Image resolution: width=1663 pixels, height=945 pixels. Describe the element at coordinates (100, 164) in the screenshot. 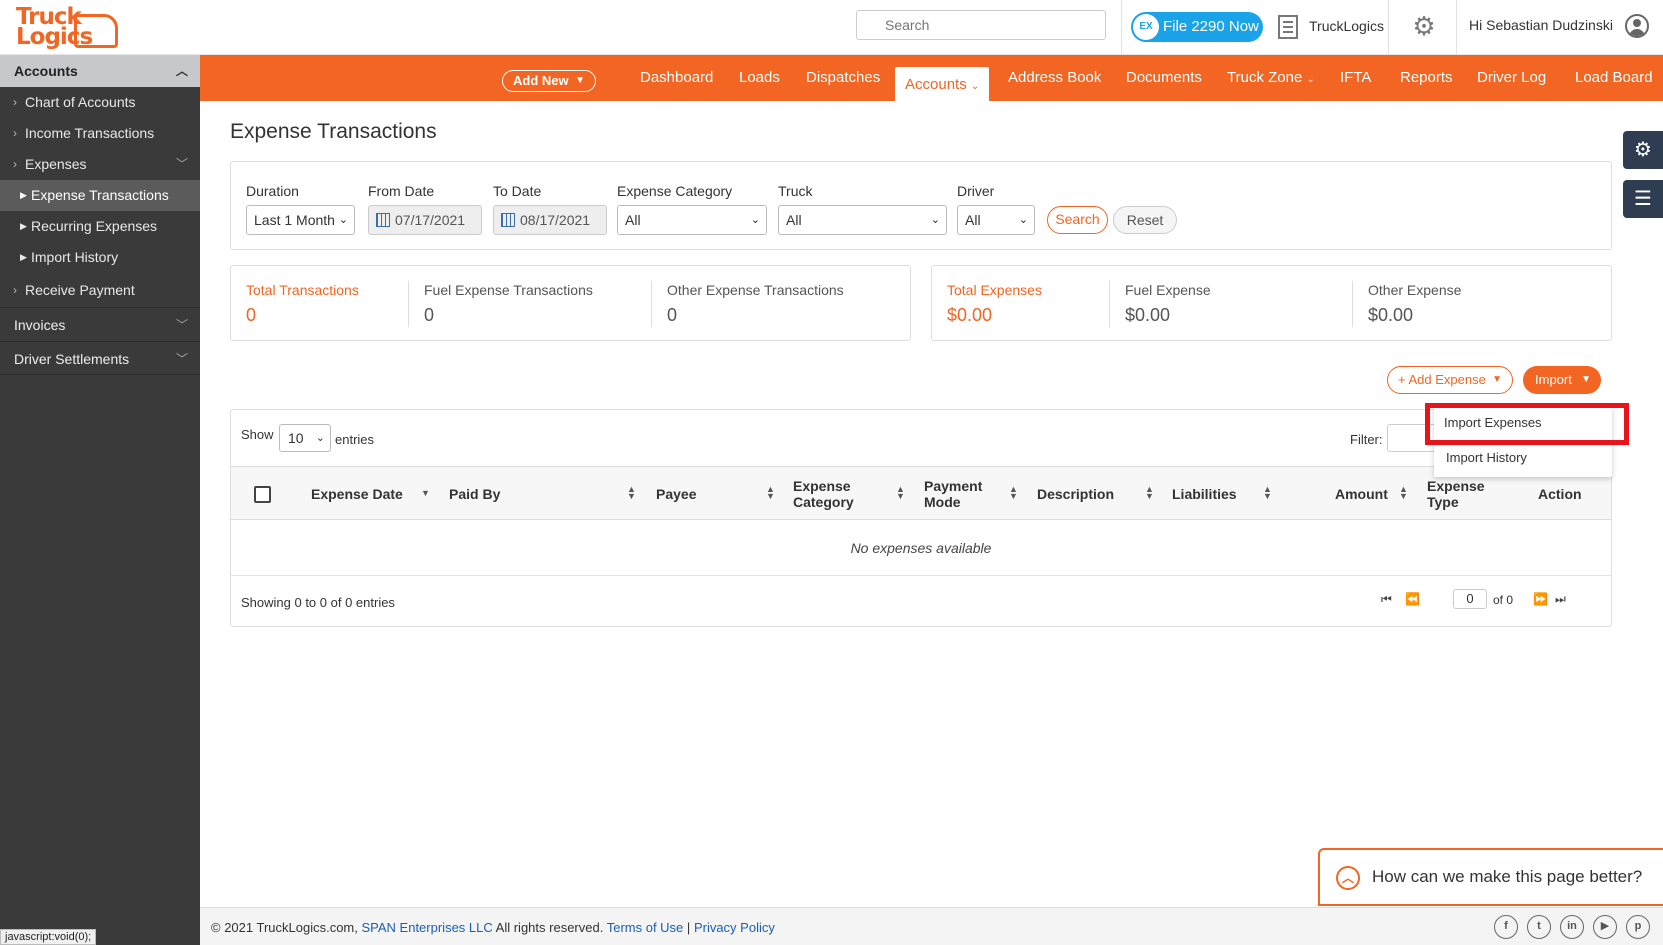

I see `sidebar-item-expenses: › Expenses ﹀` at that location.